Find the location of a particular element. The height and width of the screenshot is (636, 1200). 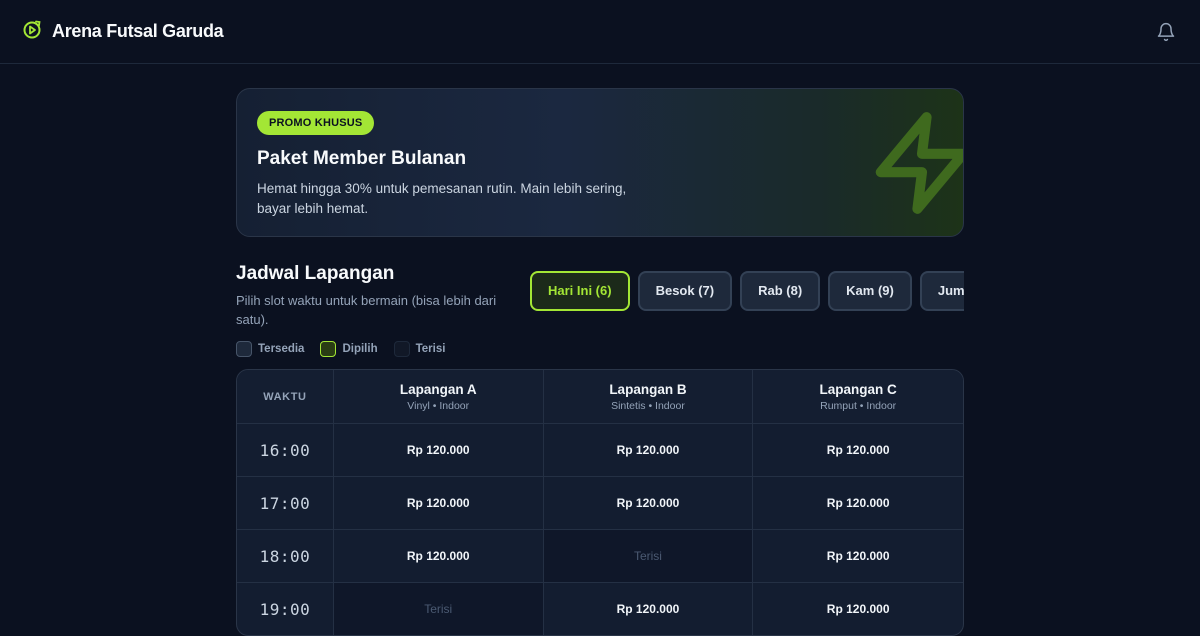

court-header-b: Lapangan B Sintetis • Indoor is located at coordinates (647, 396).